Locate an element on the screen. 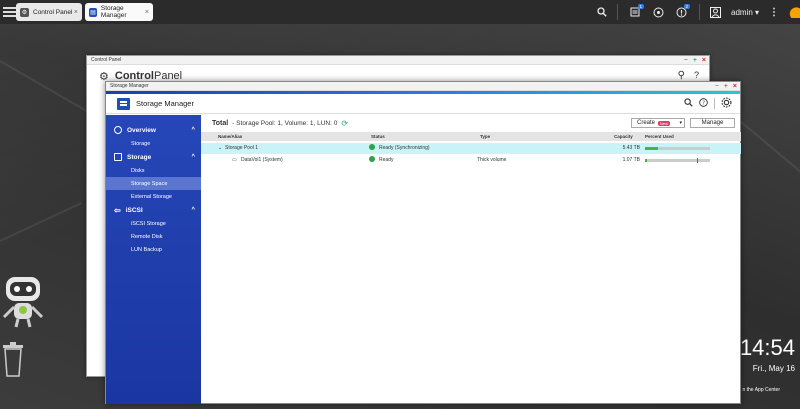 The width and height of the screenshot is (800, 409). trash-icon is located at coordinates (13, 359).